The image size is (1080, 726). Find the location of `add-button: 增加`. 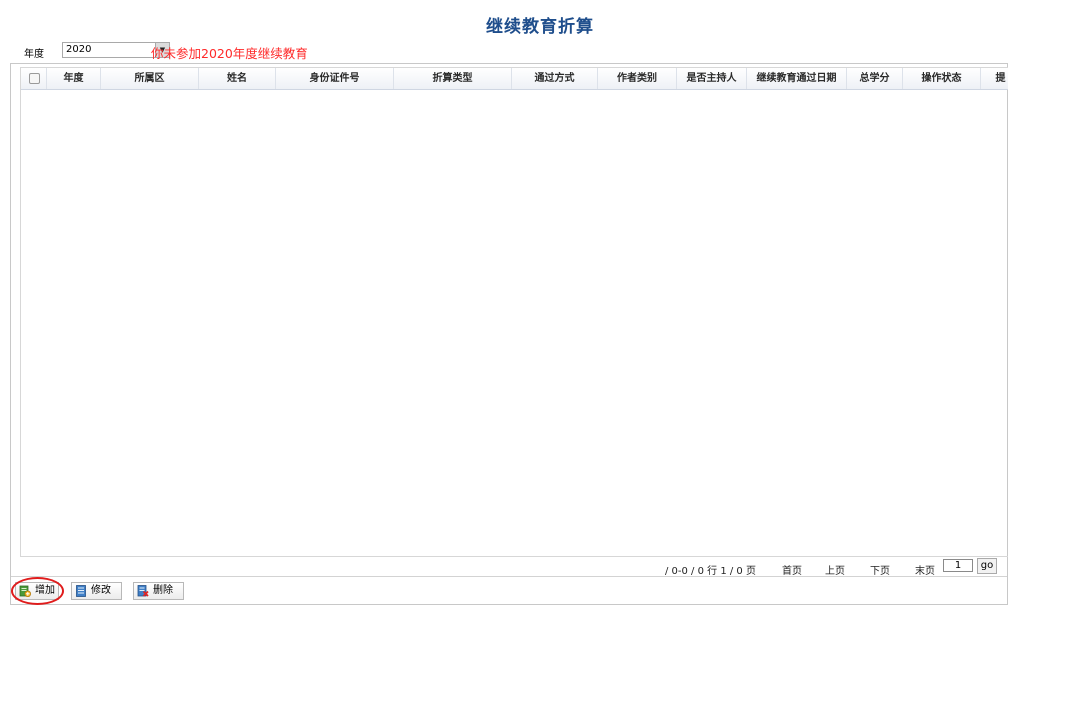

add-button: 增加 is located at coordinates (37, 591).